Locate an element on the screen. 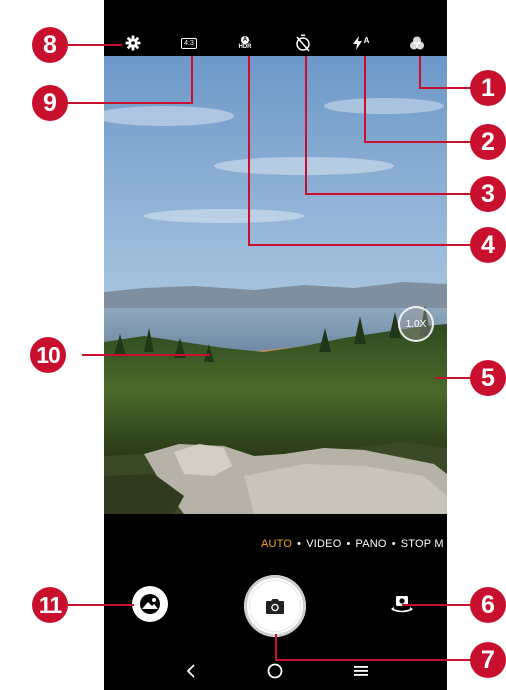 The width and height of the screenshot is (506, 690). settings-gear-icon is located at coordinates (133, 43).